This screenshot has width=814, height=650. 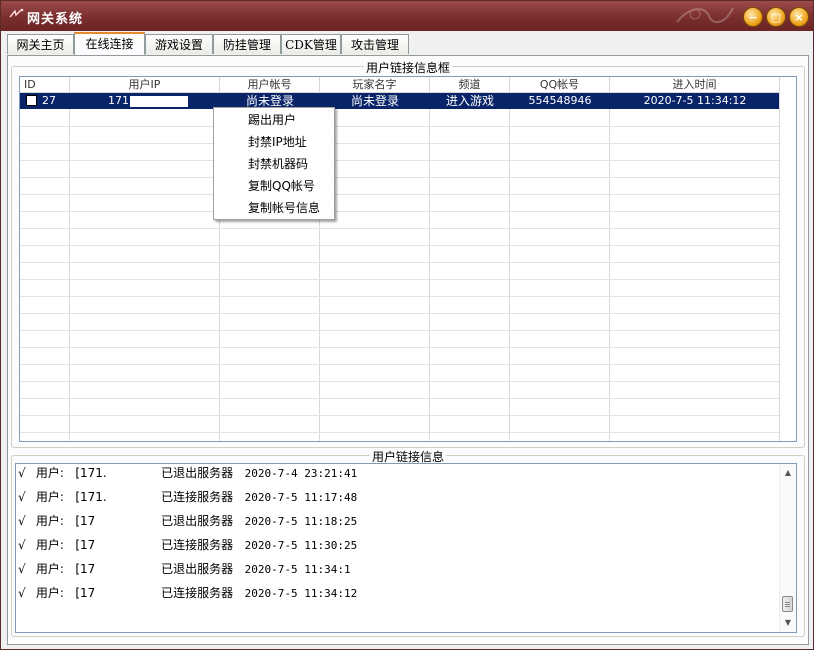 What do you see at coordinates (788, 473) in the screenshot?
I see `scroll-up-icon: ▲` at bounding box center [788, 473].